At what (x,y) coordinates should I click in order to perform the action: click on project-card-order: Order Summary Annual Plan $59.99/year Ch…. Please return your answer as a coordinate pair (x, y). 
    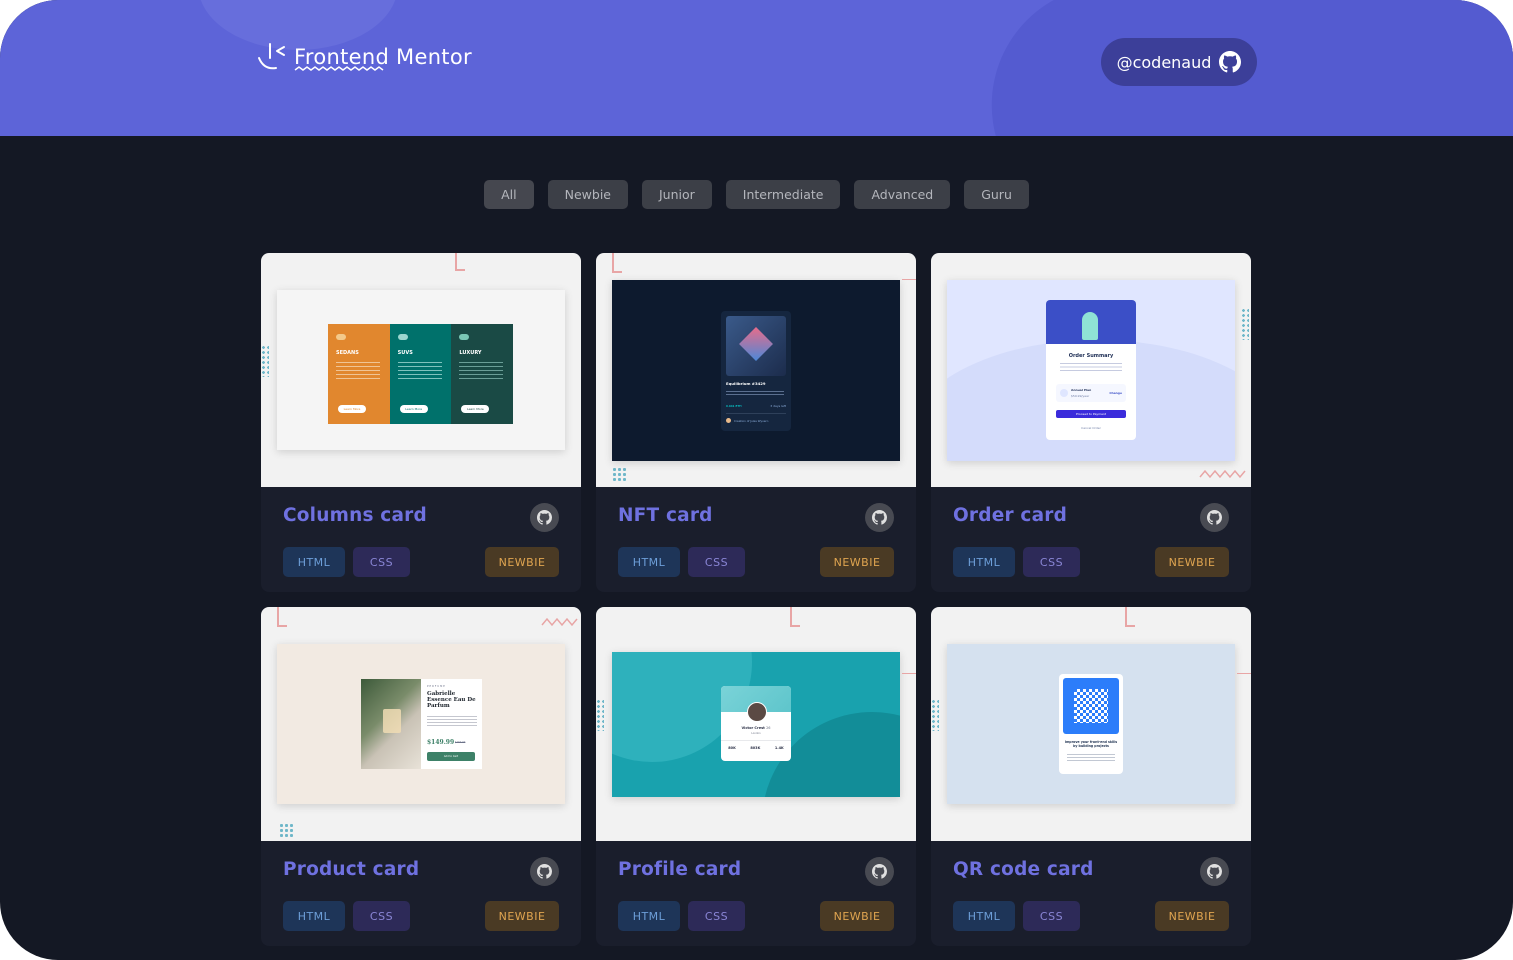
    Looking at the image, I should click on (1091, 422).